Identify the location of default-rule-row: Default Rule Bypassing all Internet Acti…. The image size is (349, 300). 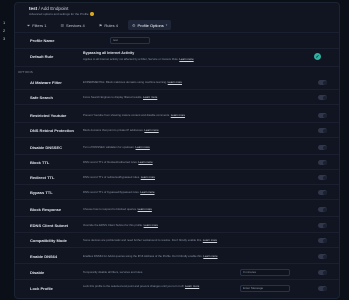
(177, 57).